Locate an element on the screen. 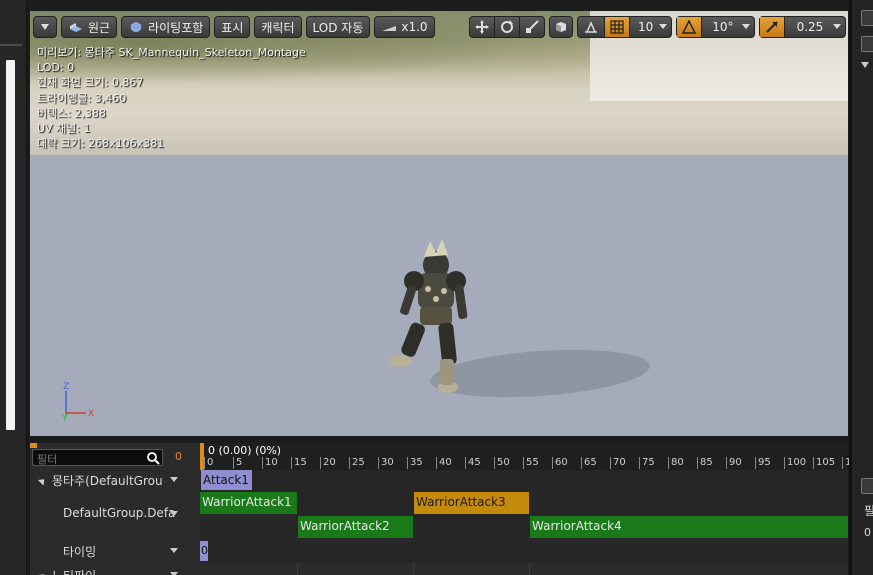  anim-segment-warriorattack3: WarriorAttack3 is located at coordinates (471, 503).